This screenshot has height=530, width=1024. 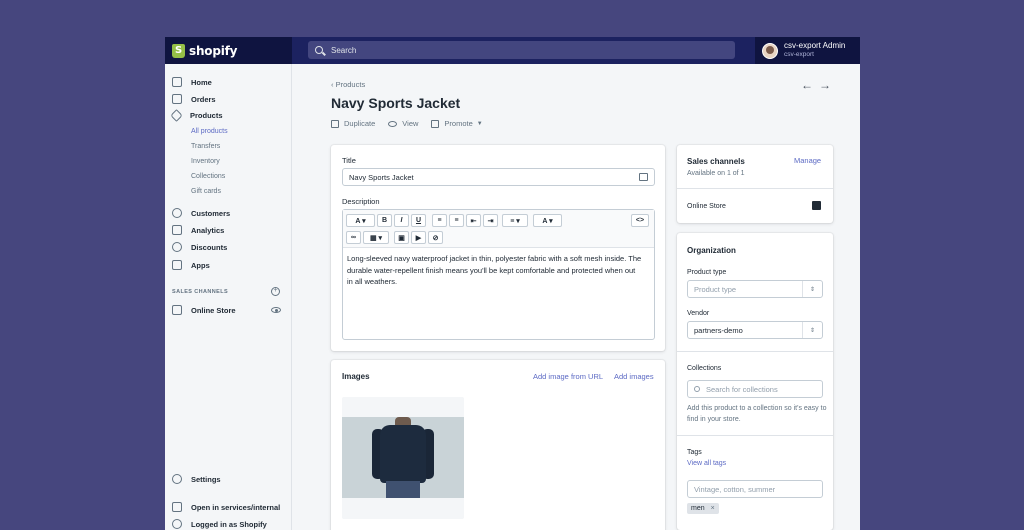 I want to click on add-sales-channel-icon: +, so click(x=275, y=291).